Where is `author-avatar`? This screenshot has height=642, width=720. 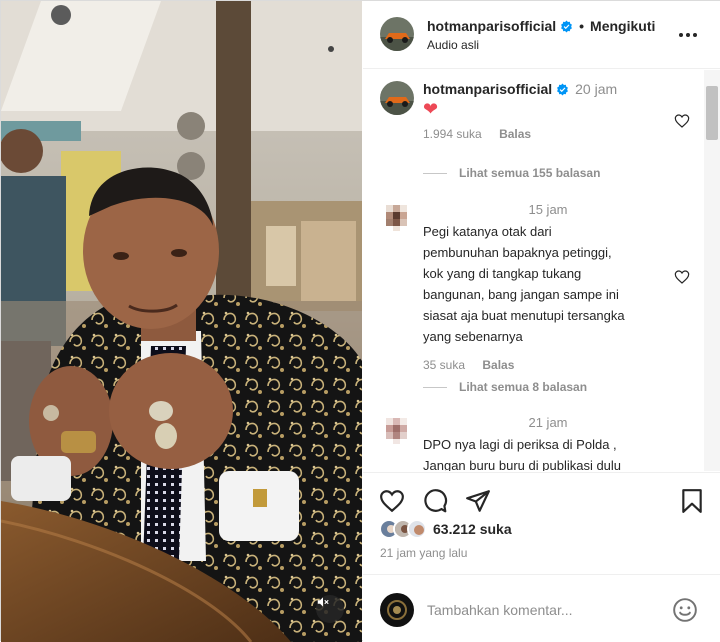 author-avatar is located at coordinates (397, 34).